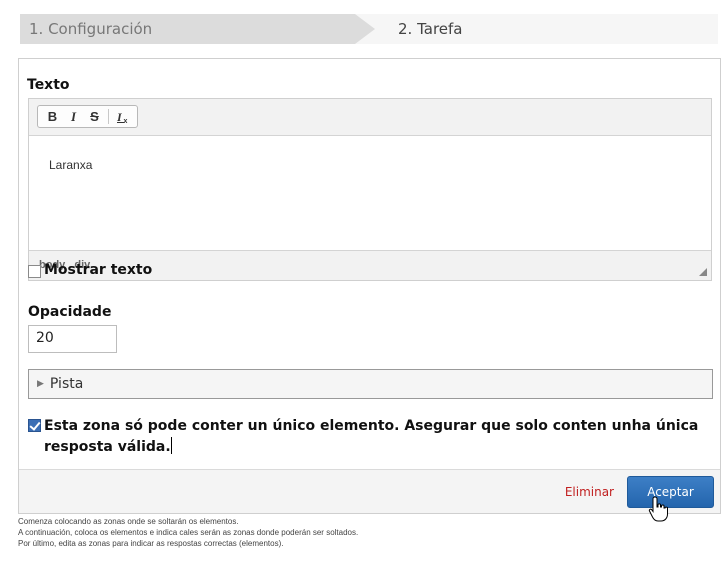 The height and width of the screenshot is (567, 728). Describe the element at coordinates (94, 116) in the screenshot. I see `strikethrough-button: S` at that location.